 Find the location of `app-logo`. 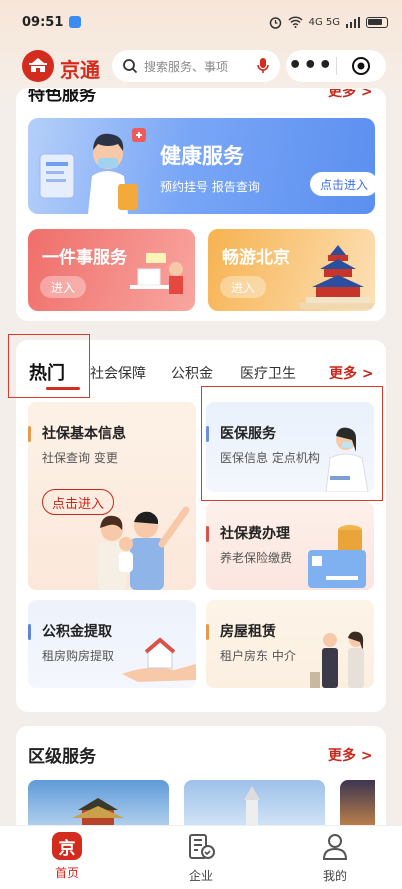

app-logo is located at coordinates (38, 66).